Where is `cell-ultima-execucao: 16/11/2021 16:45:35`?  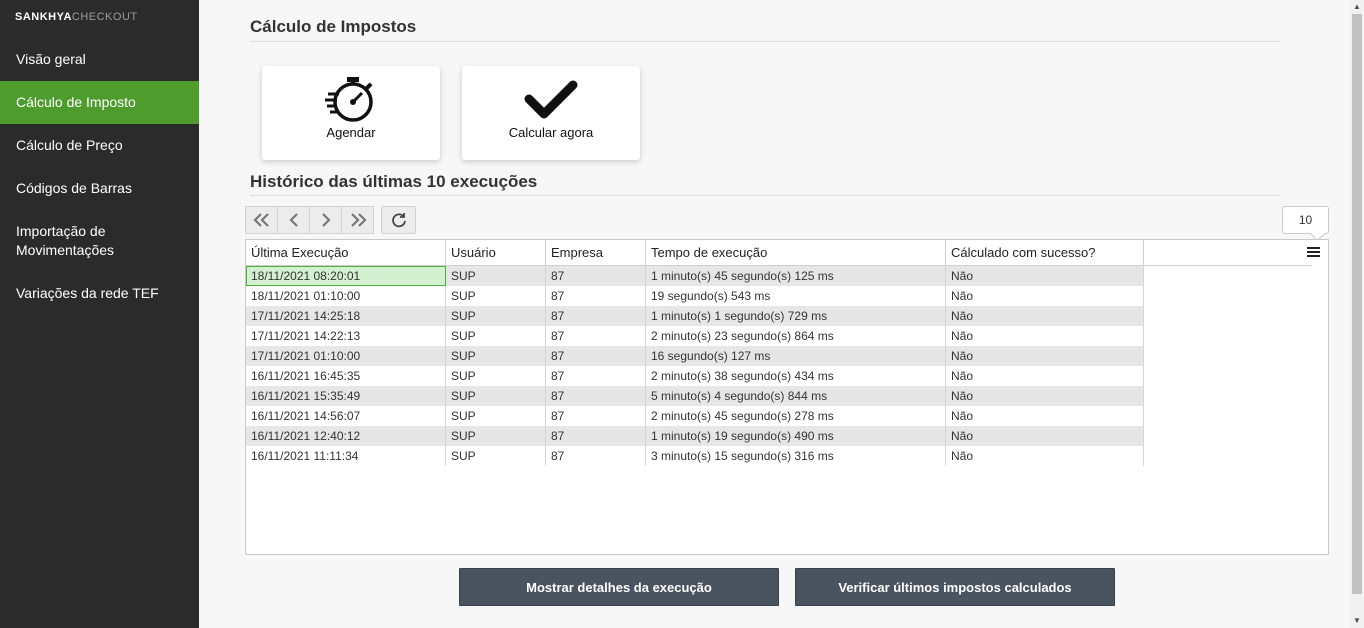 cell-ultima-execucao: 16/11/2021 16:45:35 is located at coordinates (346, 376).